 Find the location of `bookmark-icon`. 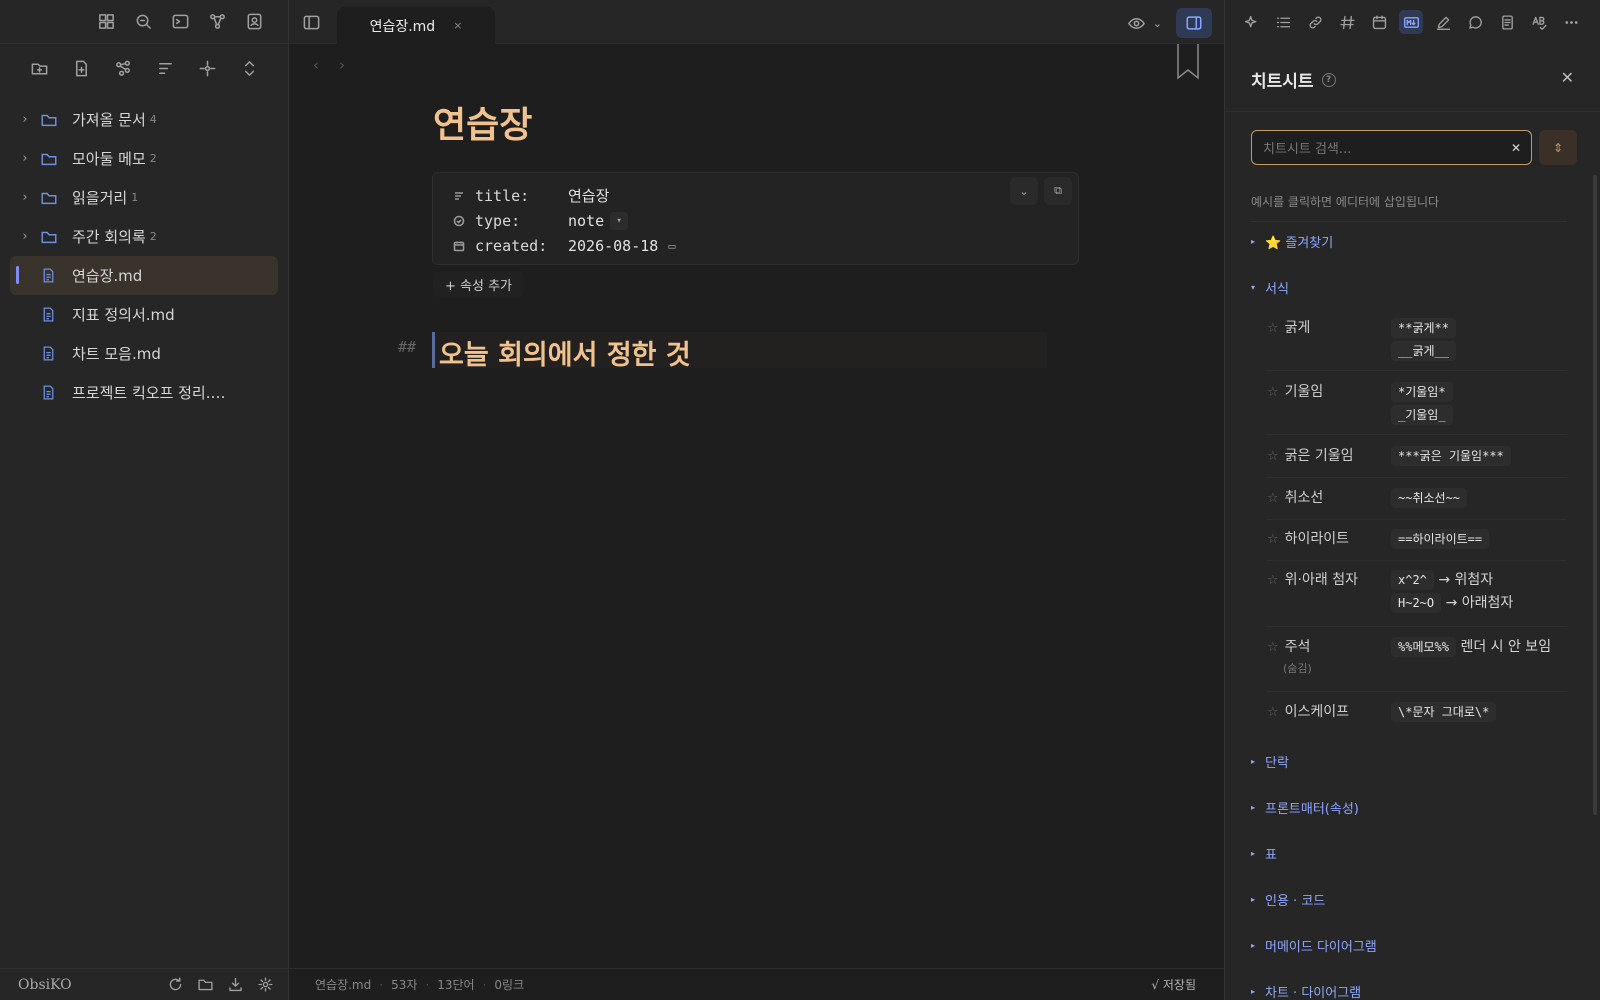

bookmark-icon is located at coordinates (1188, 64).